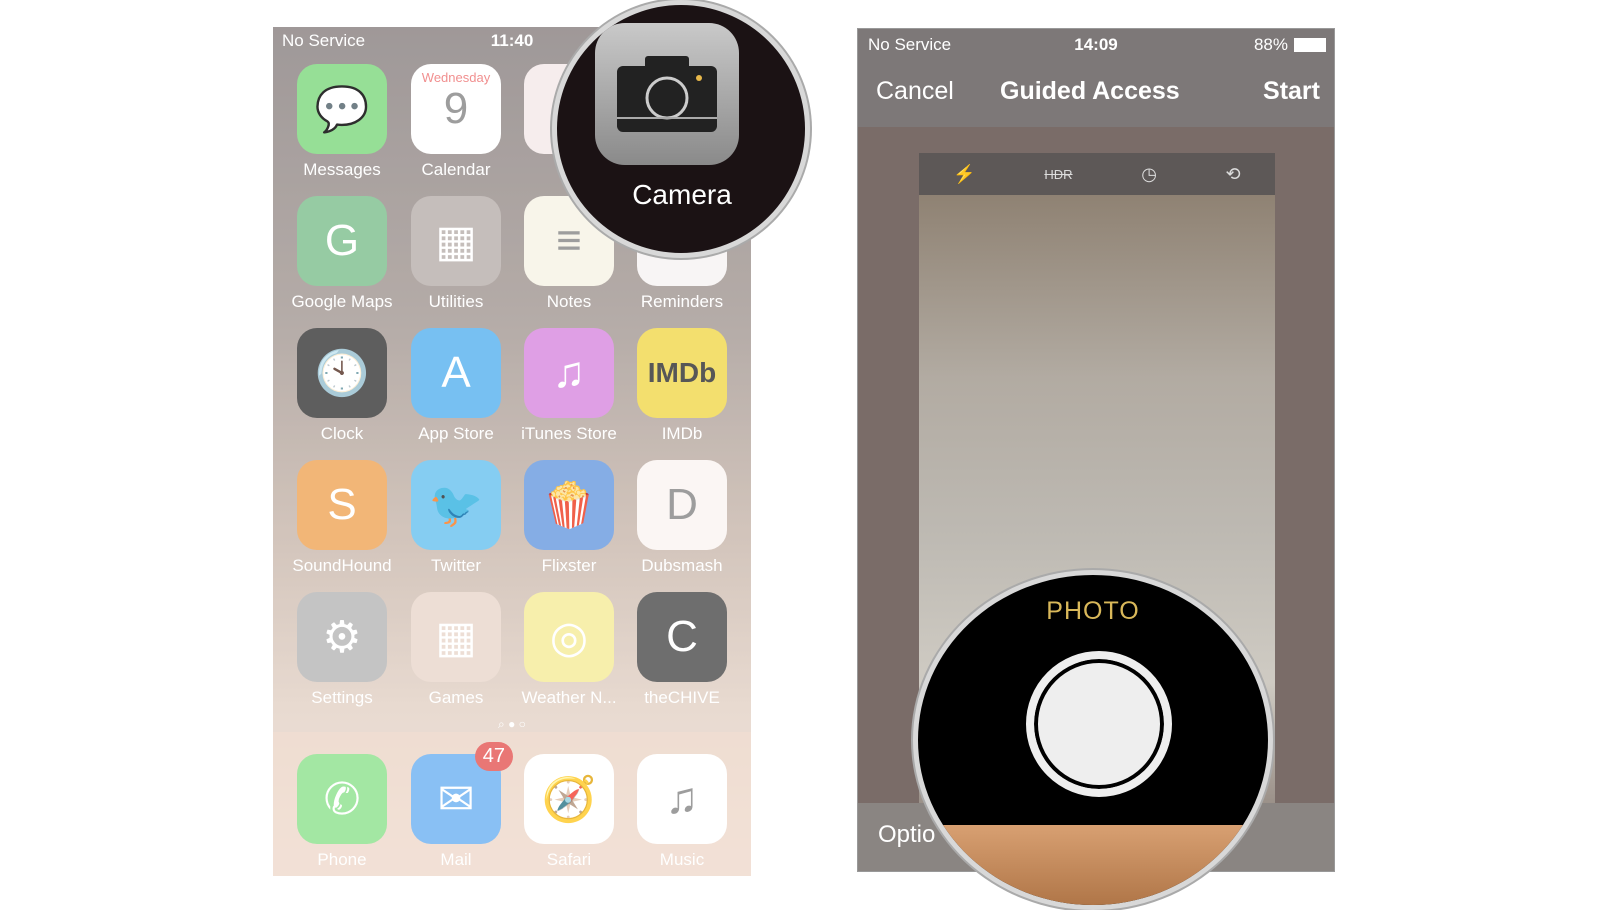 The width and height of the screenshot is (1600, 910). What do you see at coordinates (342, 565) in the screenshot?
I see `app-label: SoundHound` at bounding box center [342, 565].